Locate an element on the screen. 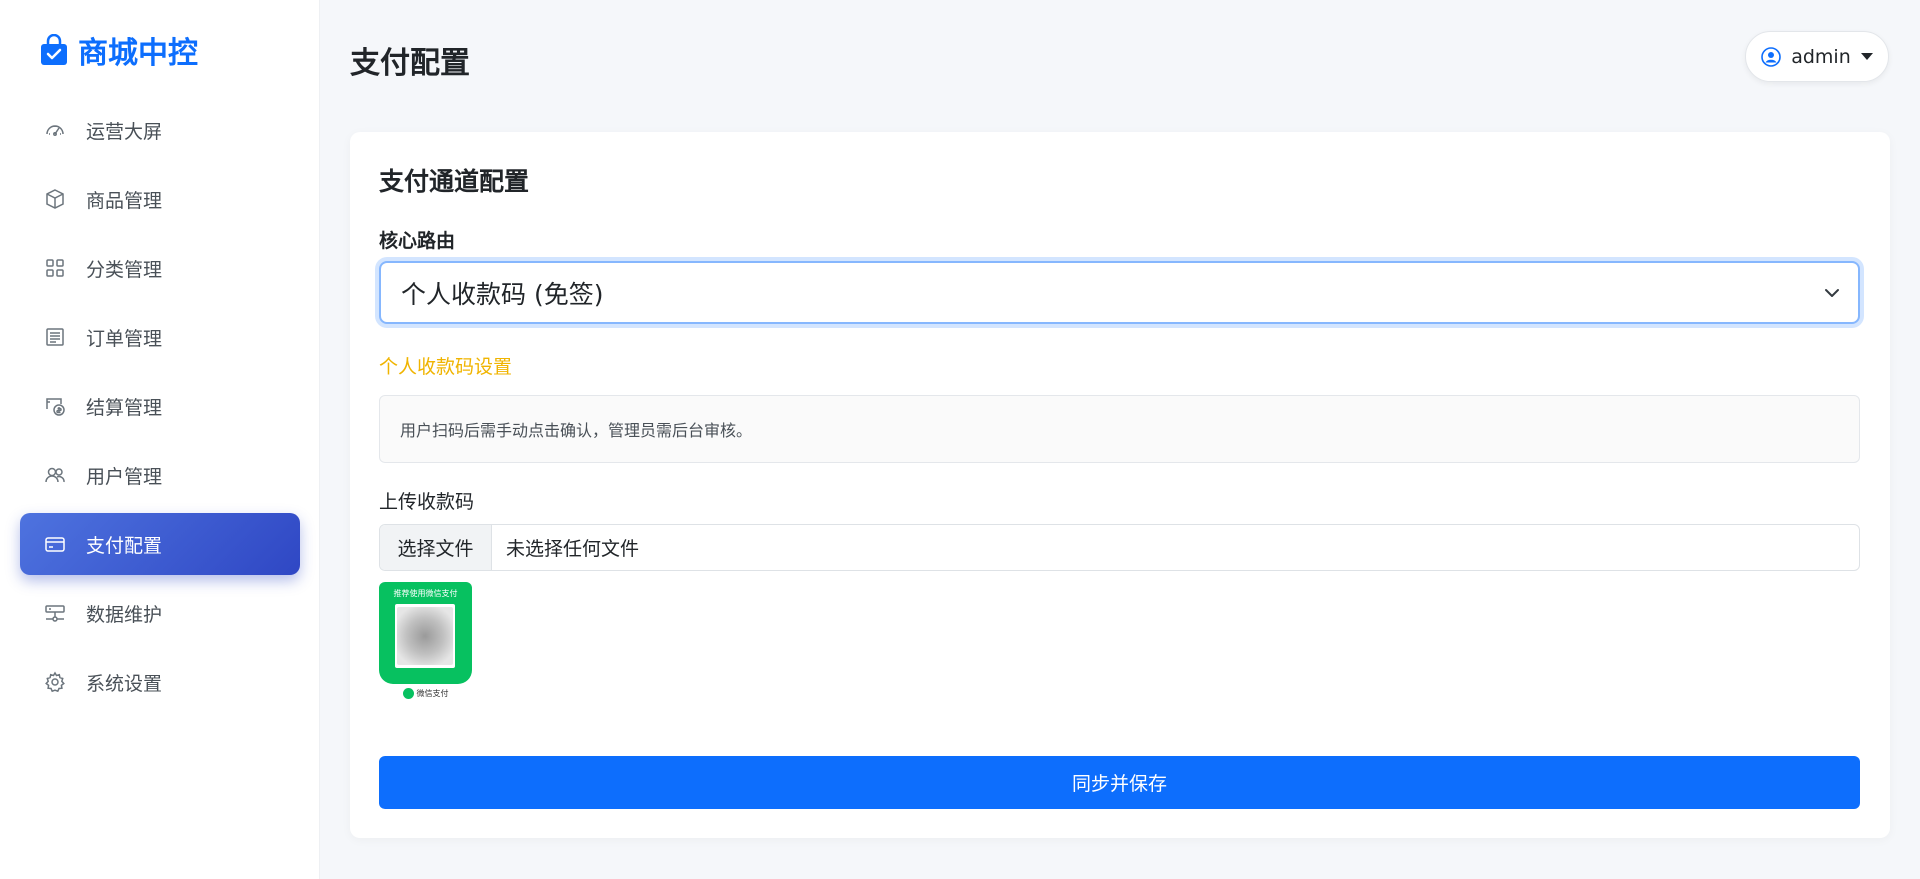  sidebar-item-label: 运营大屏 is located at coordinates (124, 131).